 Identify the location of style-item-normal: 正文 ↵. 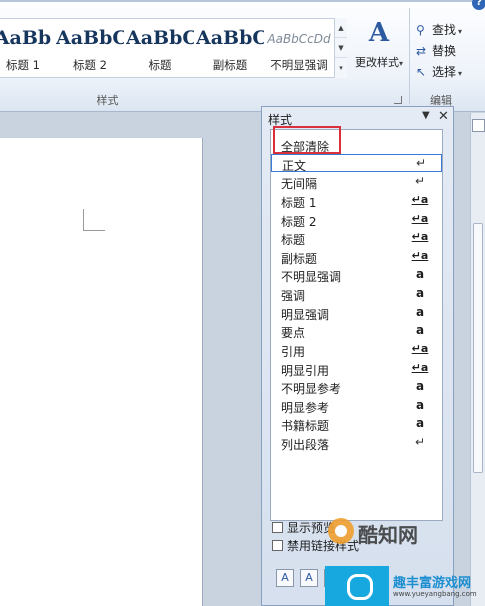
(356, 163).